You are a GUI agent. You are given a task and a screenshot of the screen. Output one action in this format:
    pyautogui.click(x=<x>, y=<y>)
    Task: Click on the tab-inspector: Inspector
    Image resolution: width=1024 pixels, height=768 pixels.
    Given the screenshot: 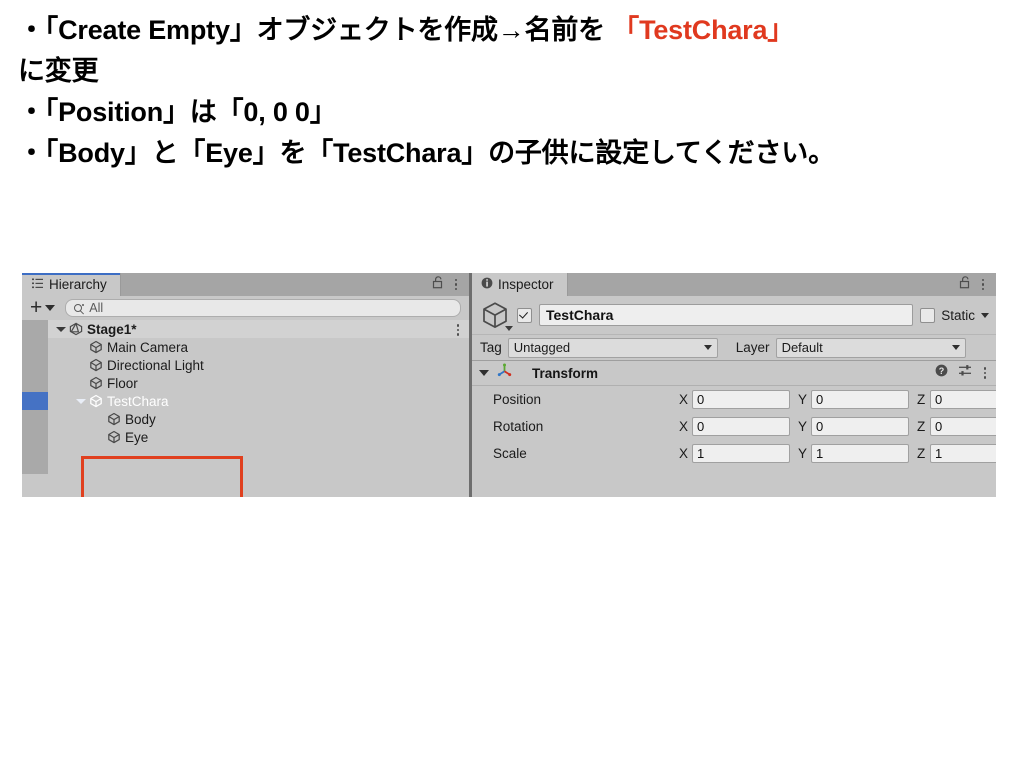 What is the action you would take?
    pyautogui.click(x=520, y=284)
    